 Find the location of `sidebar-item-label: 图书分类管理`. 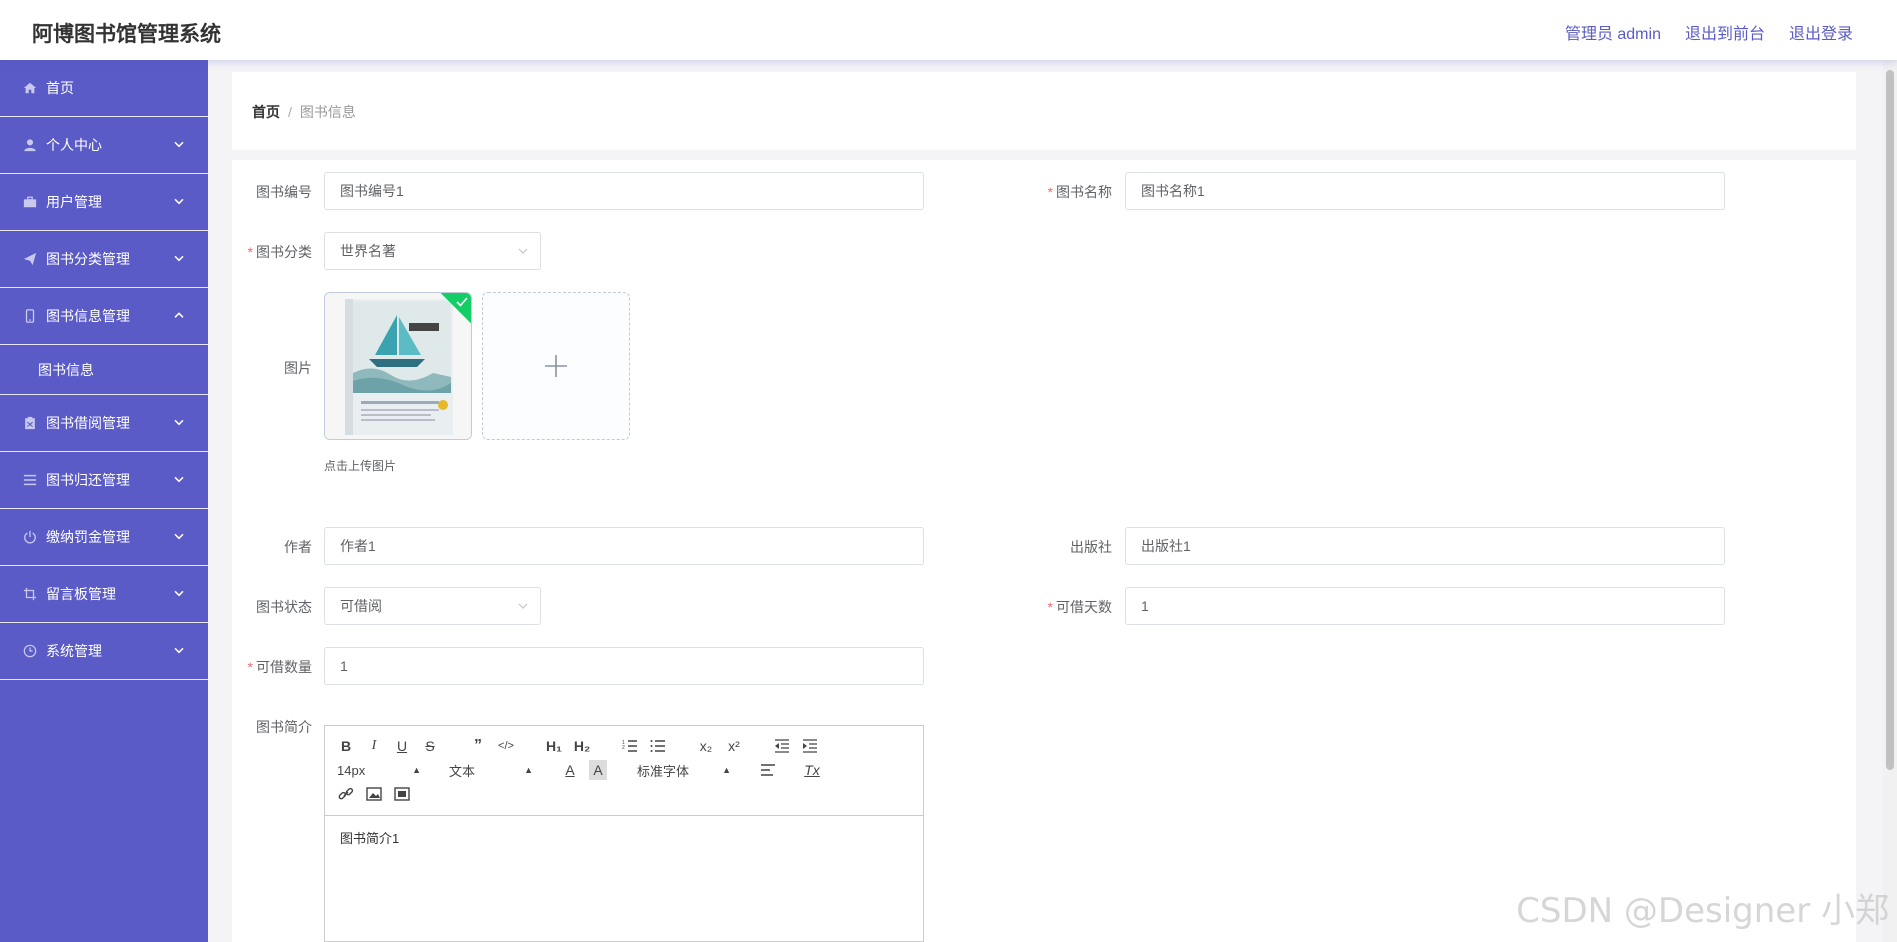

sidebar-item-label: 图书分类管理 is located at coordinates (88, 259).